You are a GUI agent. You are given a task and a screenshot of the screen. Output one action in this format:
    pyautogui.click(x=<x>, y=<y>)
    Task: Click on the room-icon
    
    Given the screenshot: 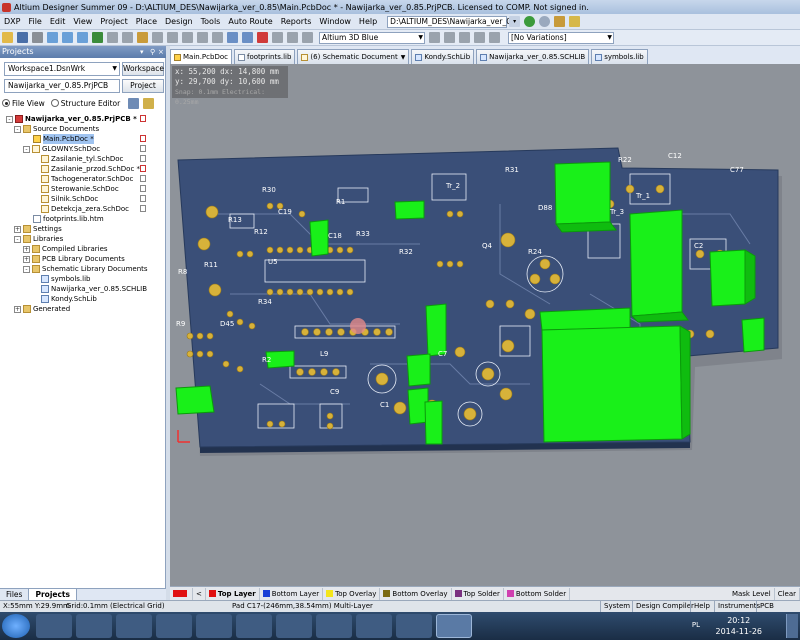 What is the action you would take?
    pyautogui.click(x=292, y=37)
    